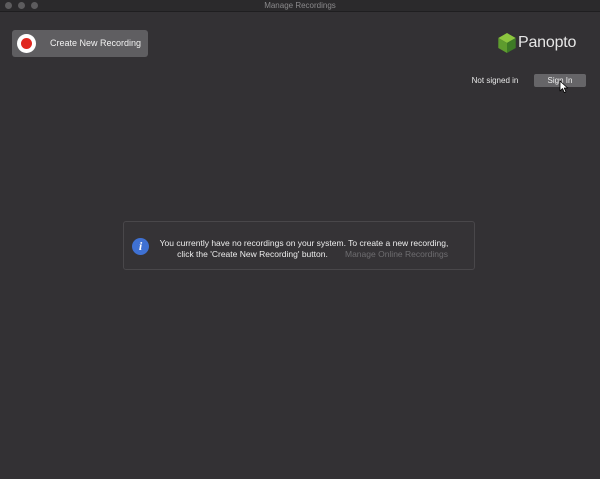  I want to click on sign-in-status: Not signed in, so click(495, 80).